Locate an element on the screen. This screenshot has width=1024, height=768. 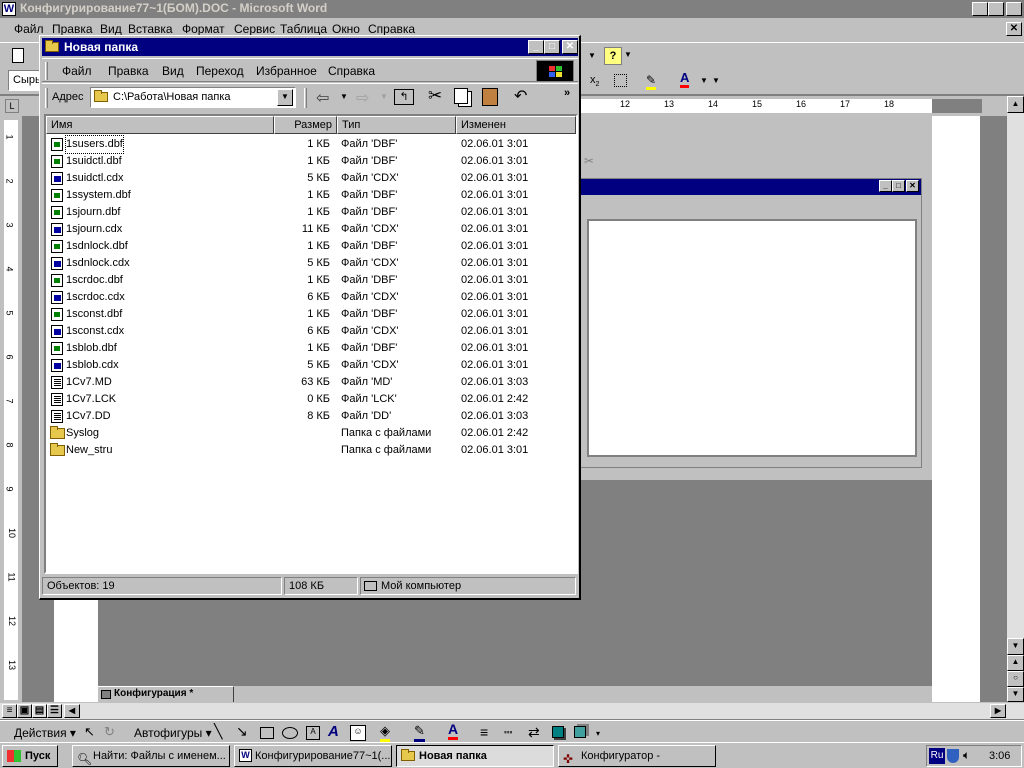
scroll-left-button: ◀ is located at coordinates (72, 711).